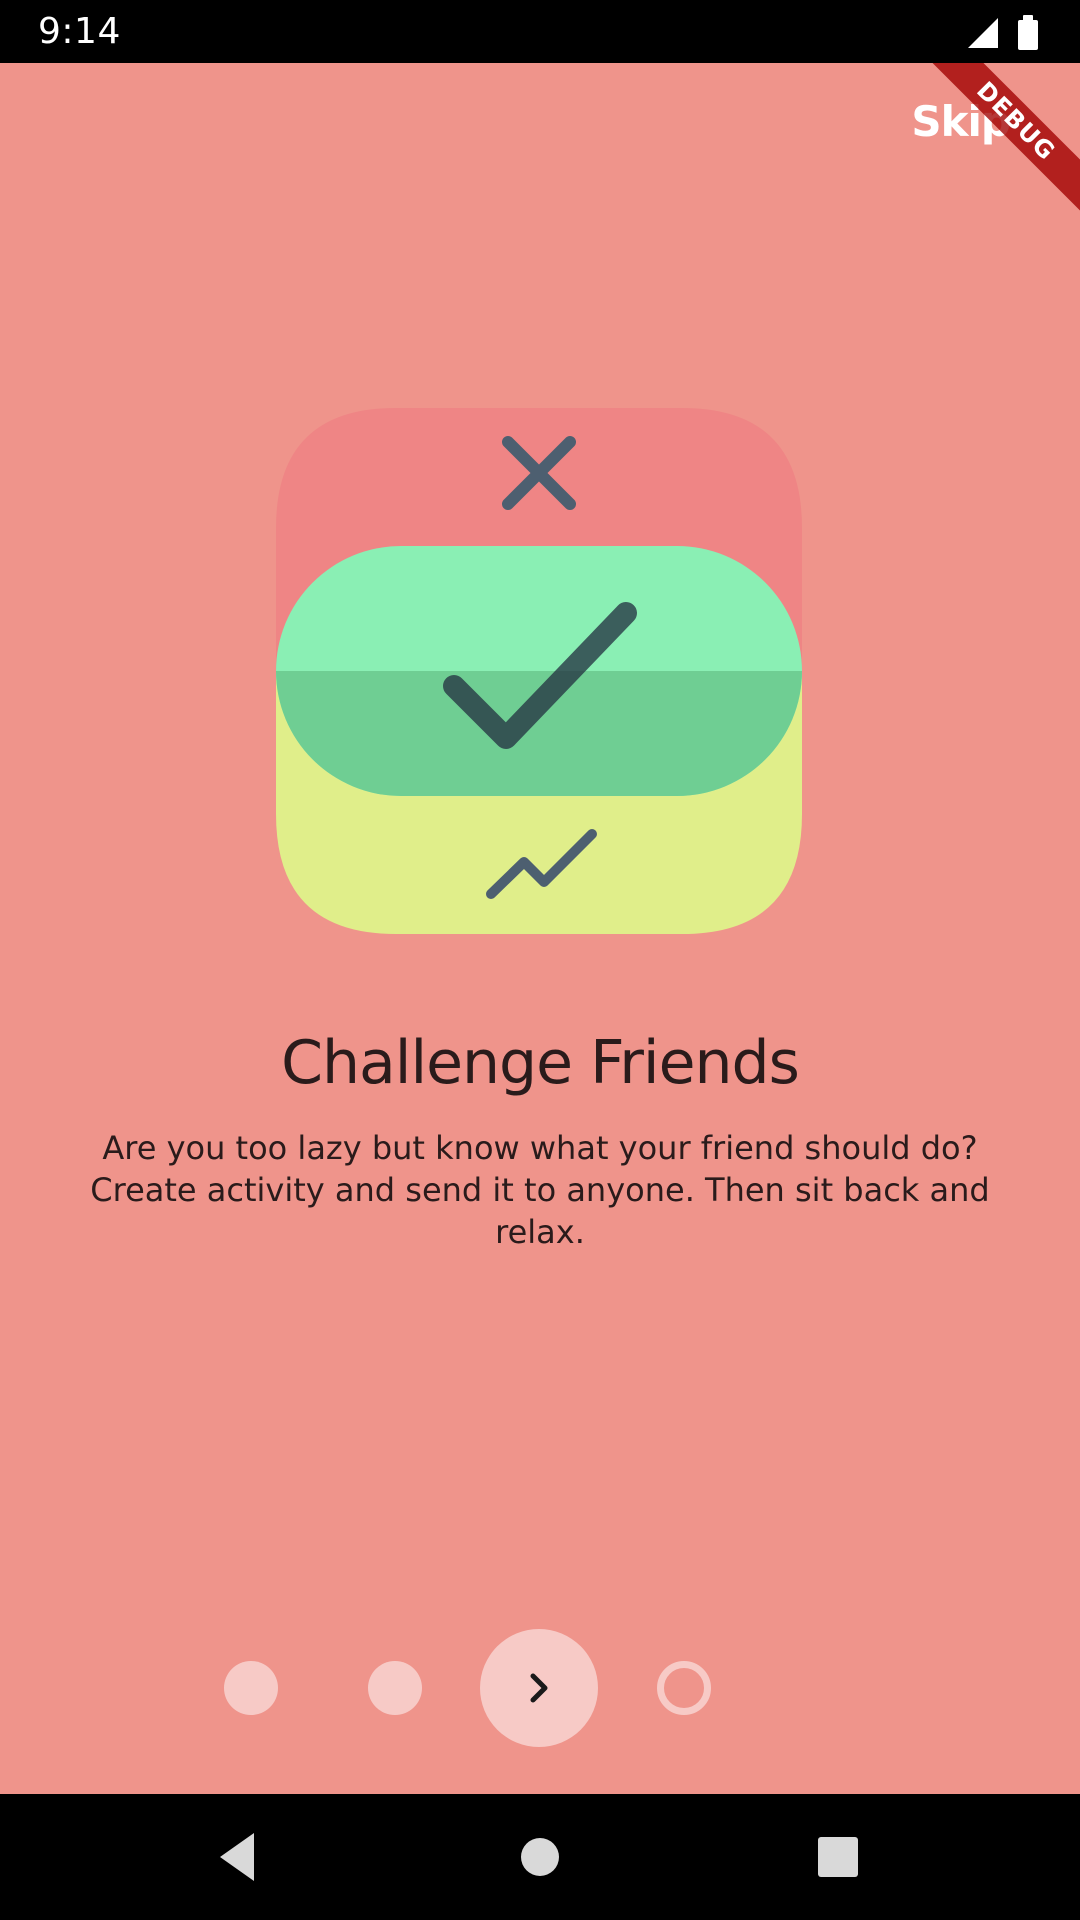 The image size is (1080, 1920). What do you see at coordinates (1006, 32) in the screenshot?
I see `status-icons` at bounding box center [1006, 32].